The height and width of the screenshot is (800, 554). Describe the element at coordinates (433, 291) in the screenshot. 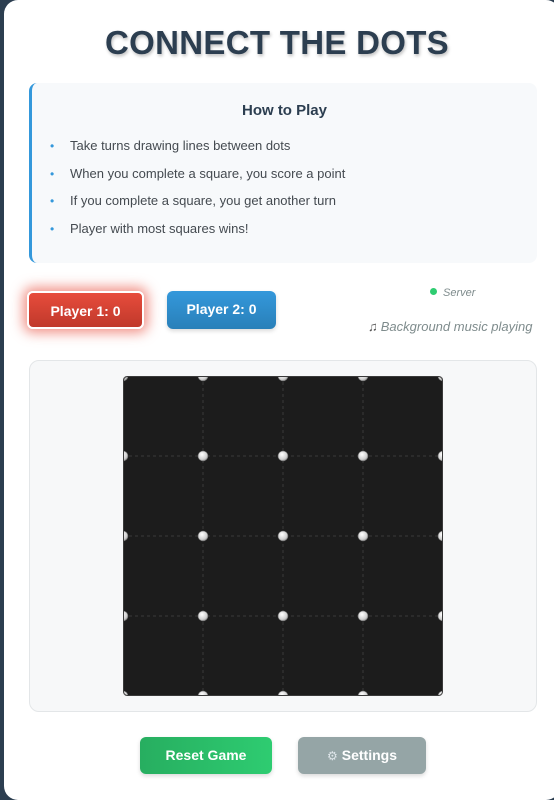

I see `status-dot-icon` at that location.